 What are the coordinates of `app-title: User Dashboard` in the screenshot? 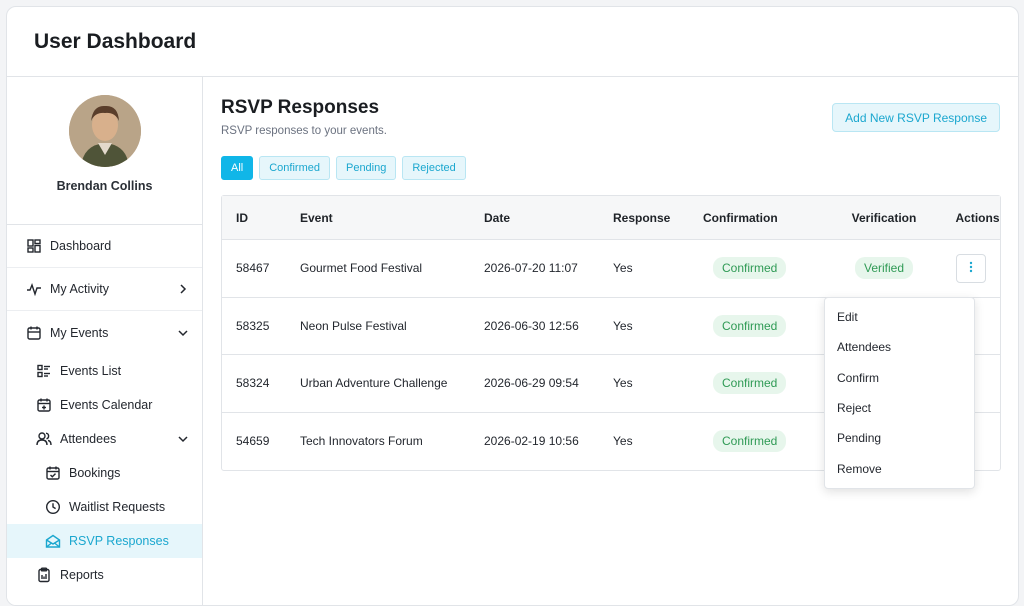 It's located at (115, 41).